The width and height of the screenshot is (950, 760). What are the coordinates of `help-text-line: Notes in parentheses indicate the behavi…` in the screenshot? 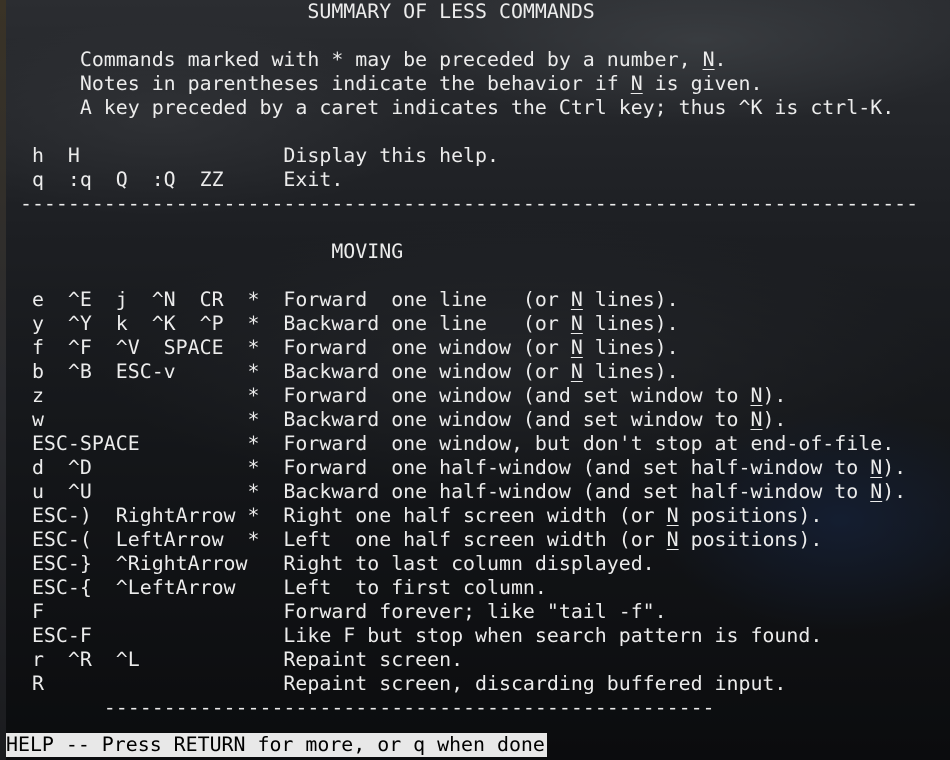 It's located at (478, 84).